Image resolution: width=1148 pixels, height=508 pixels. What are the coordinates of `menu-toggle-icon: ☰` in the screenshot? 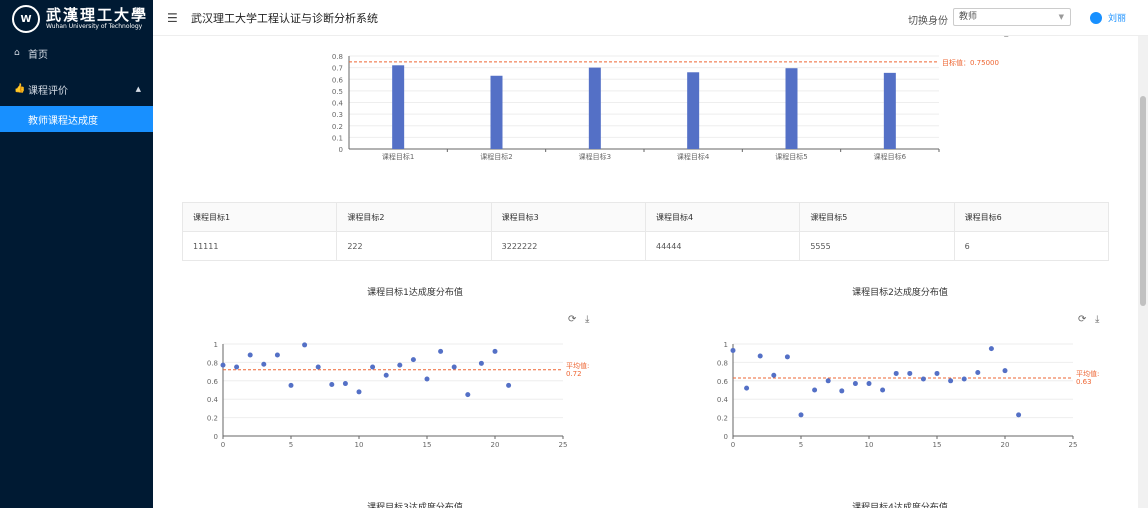 It's located at (173, 18).